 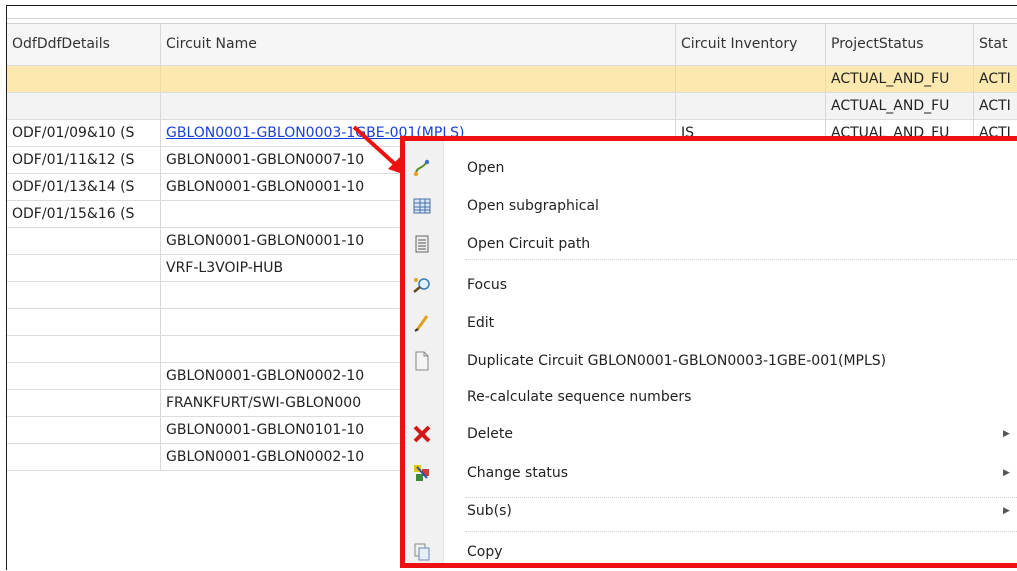 I want to click on table-icon, so click(x=422, y=206).